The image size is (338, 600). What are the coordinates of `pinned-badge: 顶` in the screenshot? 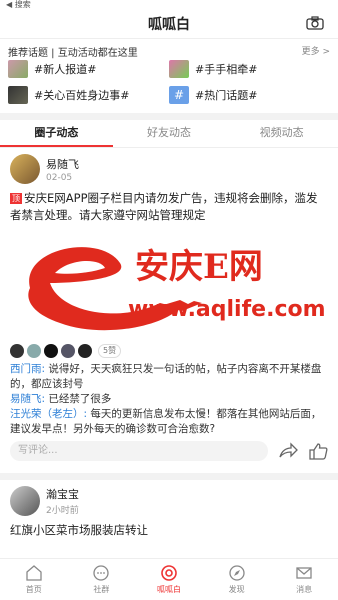 It's located at (16, 198).